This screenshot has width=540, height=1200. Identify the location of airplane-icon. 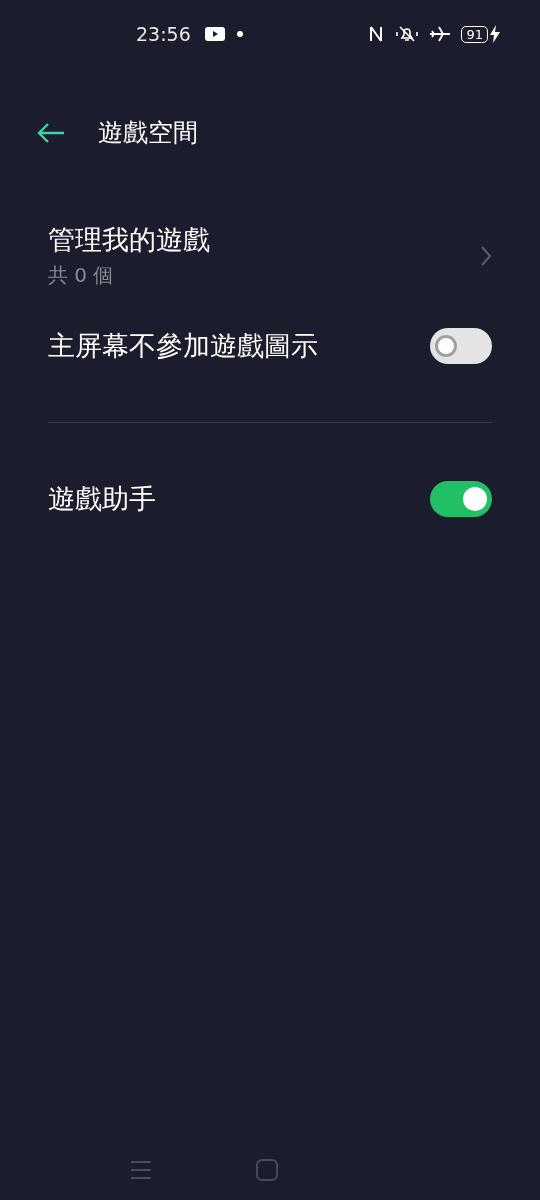
(440, 34).